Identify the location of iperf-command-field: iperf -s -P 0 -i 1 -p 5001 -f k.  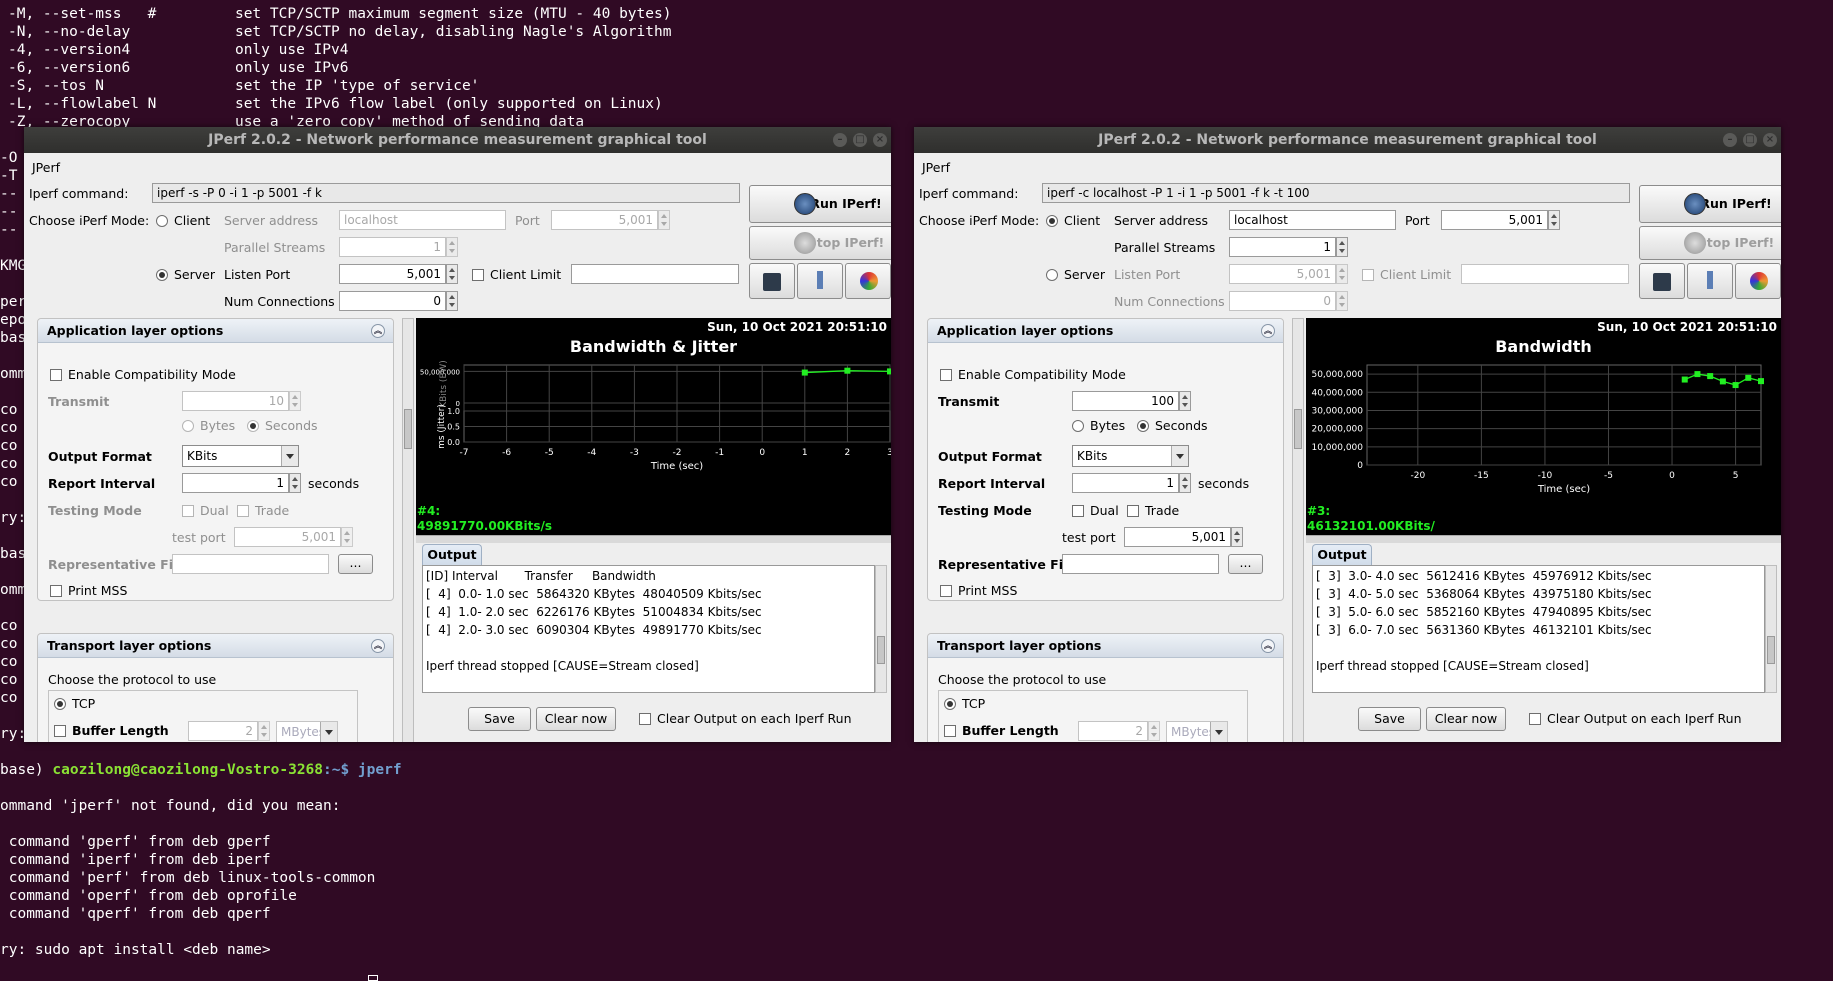
(446, 193).